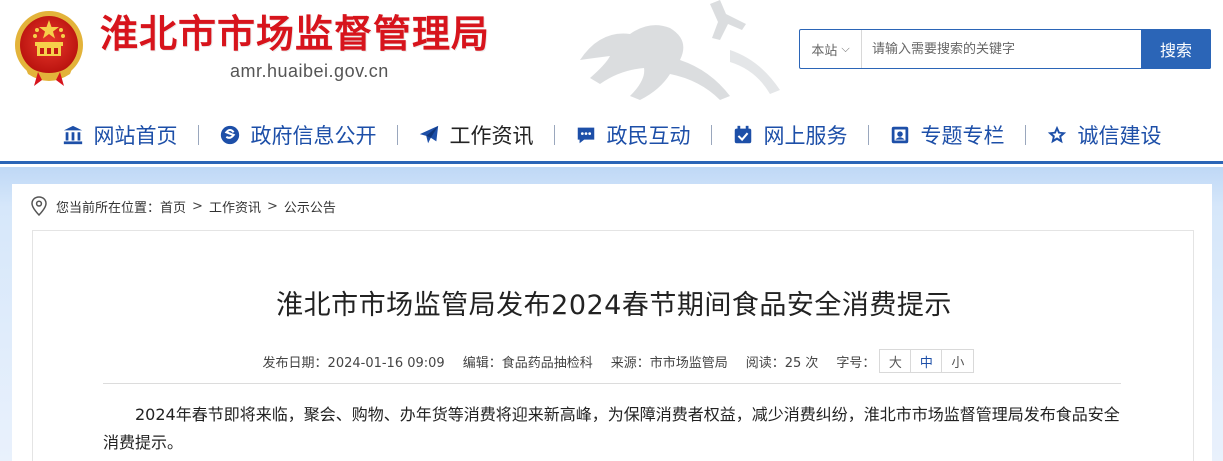  I want to click on article-title: 淮北市市场监管局发布2024春节期间食品安全消费提示, so click(614, 305).